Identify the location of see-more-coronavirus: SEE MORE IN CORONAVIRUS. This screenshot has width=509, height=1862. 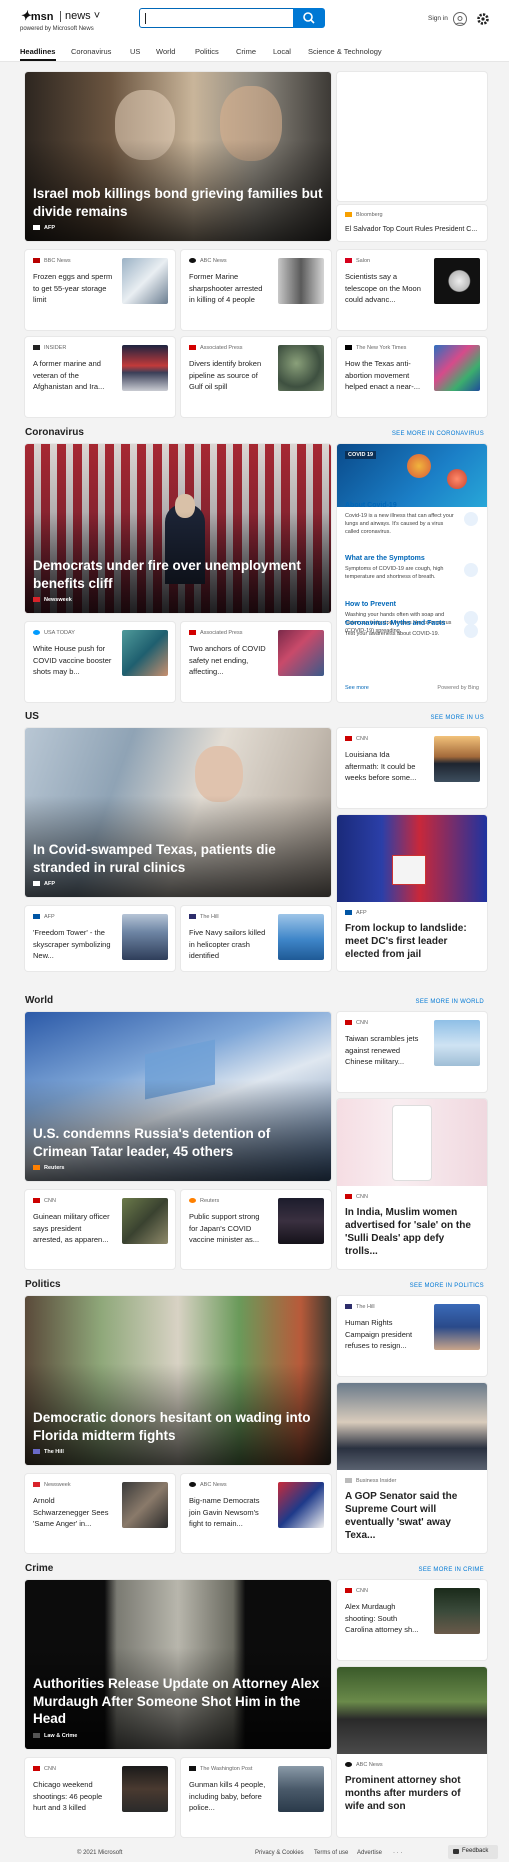
(438, 434).